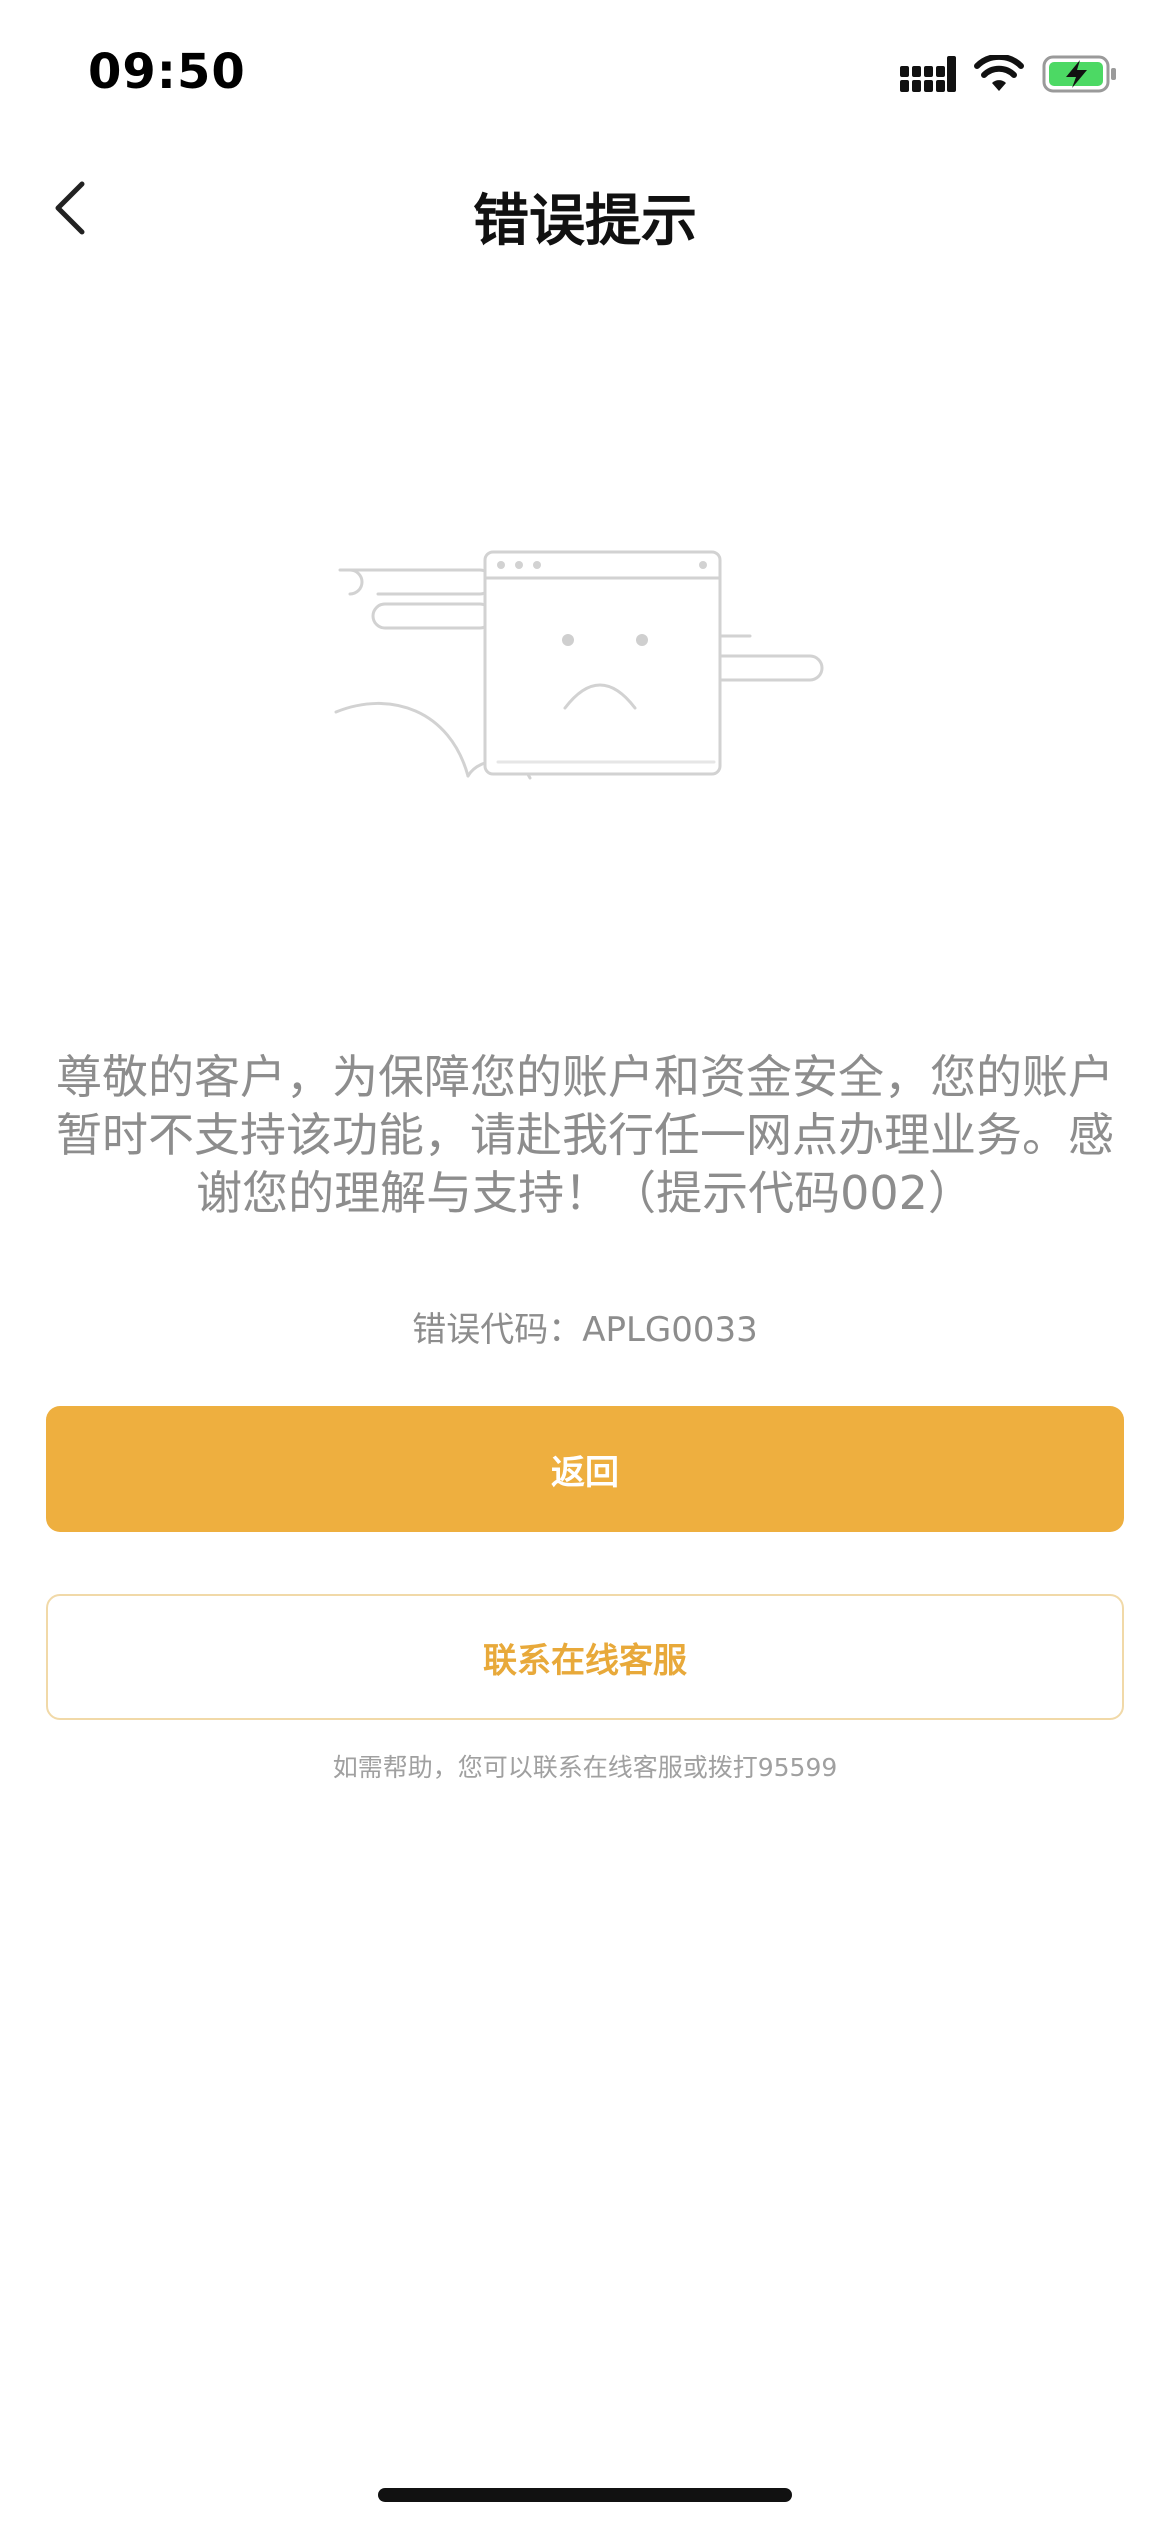 Image resolution: width=1170 pixels, height=2532 pixels. Describe the element at coordinates (167, 72) in the screenshot. I see `status-time: 09:50` at that location.